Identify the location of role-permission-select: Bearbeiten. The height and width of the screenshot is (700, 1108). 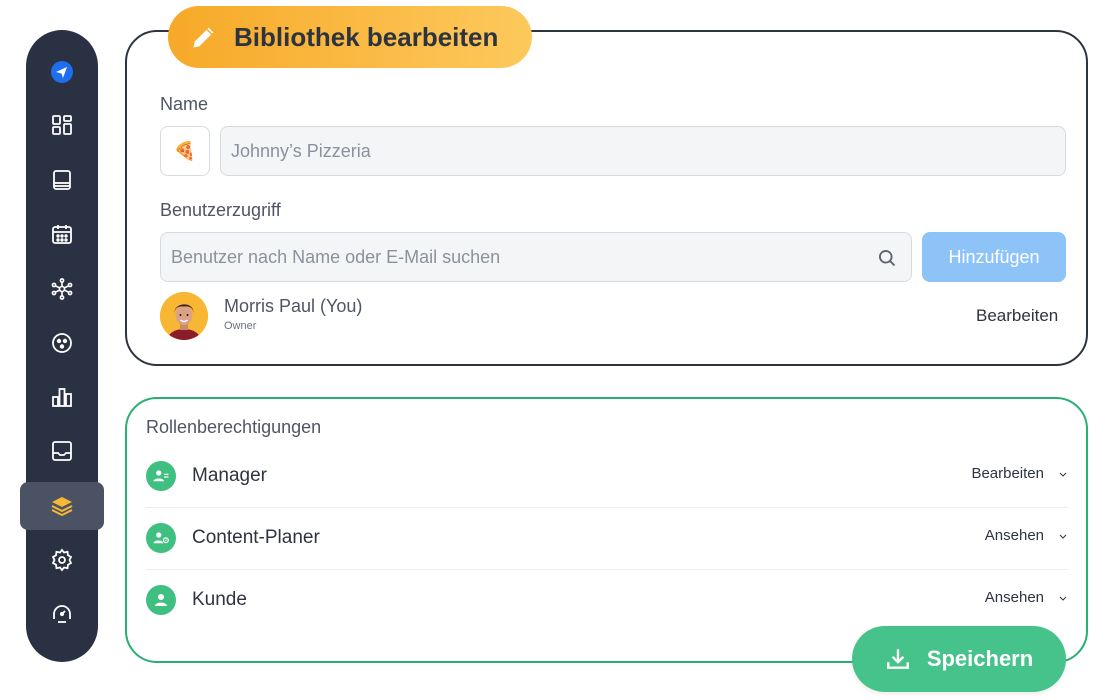
(1019, 473).